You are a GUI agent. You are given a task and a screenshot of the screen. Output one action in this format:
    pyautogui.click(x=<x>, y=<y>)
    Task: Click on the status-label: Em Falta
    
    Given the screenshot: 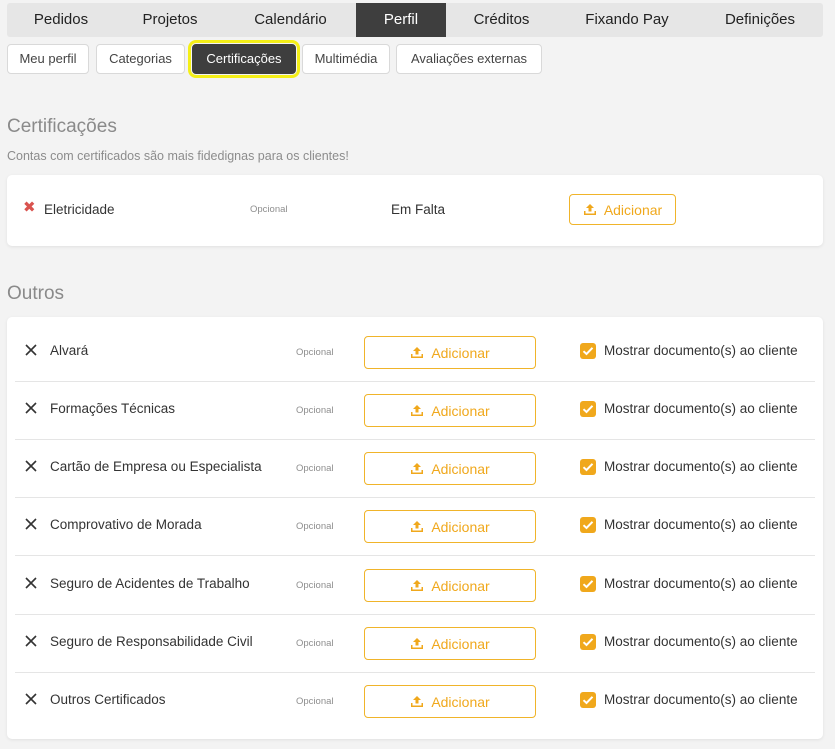 What is the action you would take?
    pyautogui.click(x=418, y=209)
    